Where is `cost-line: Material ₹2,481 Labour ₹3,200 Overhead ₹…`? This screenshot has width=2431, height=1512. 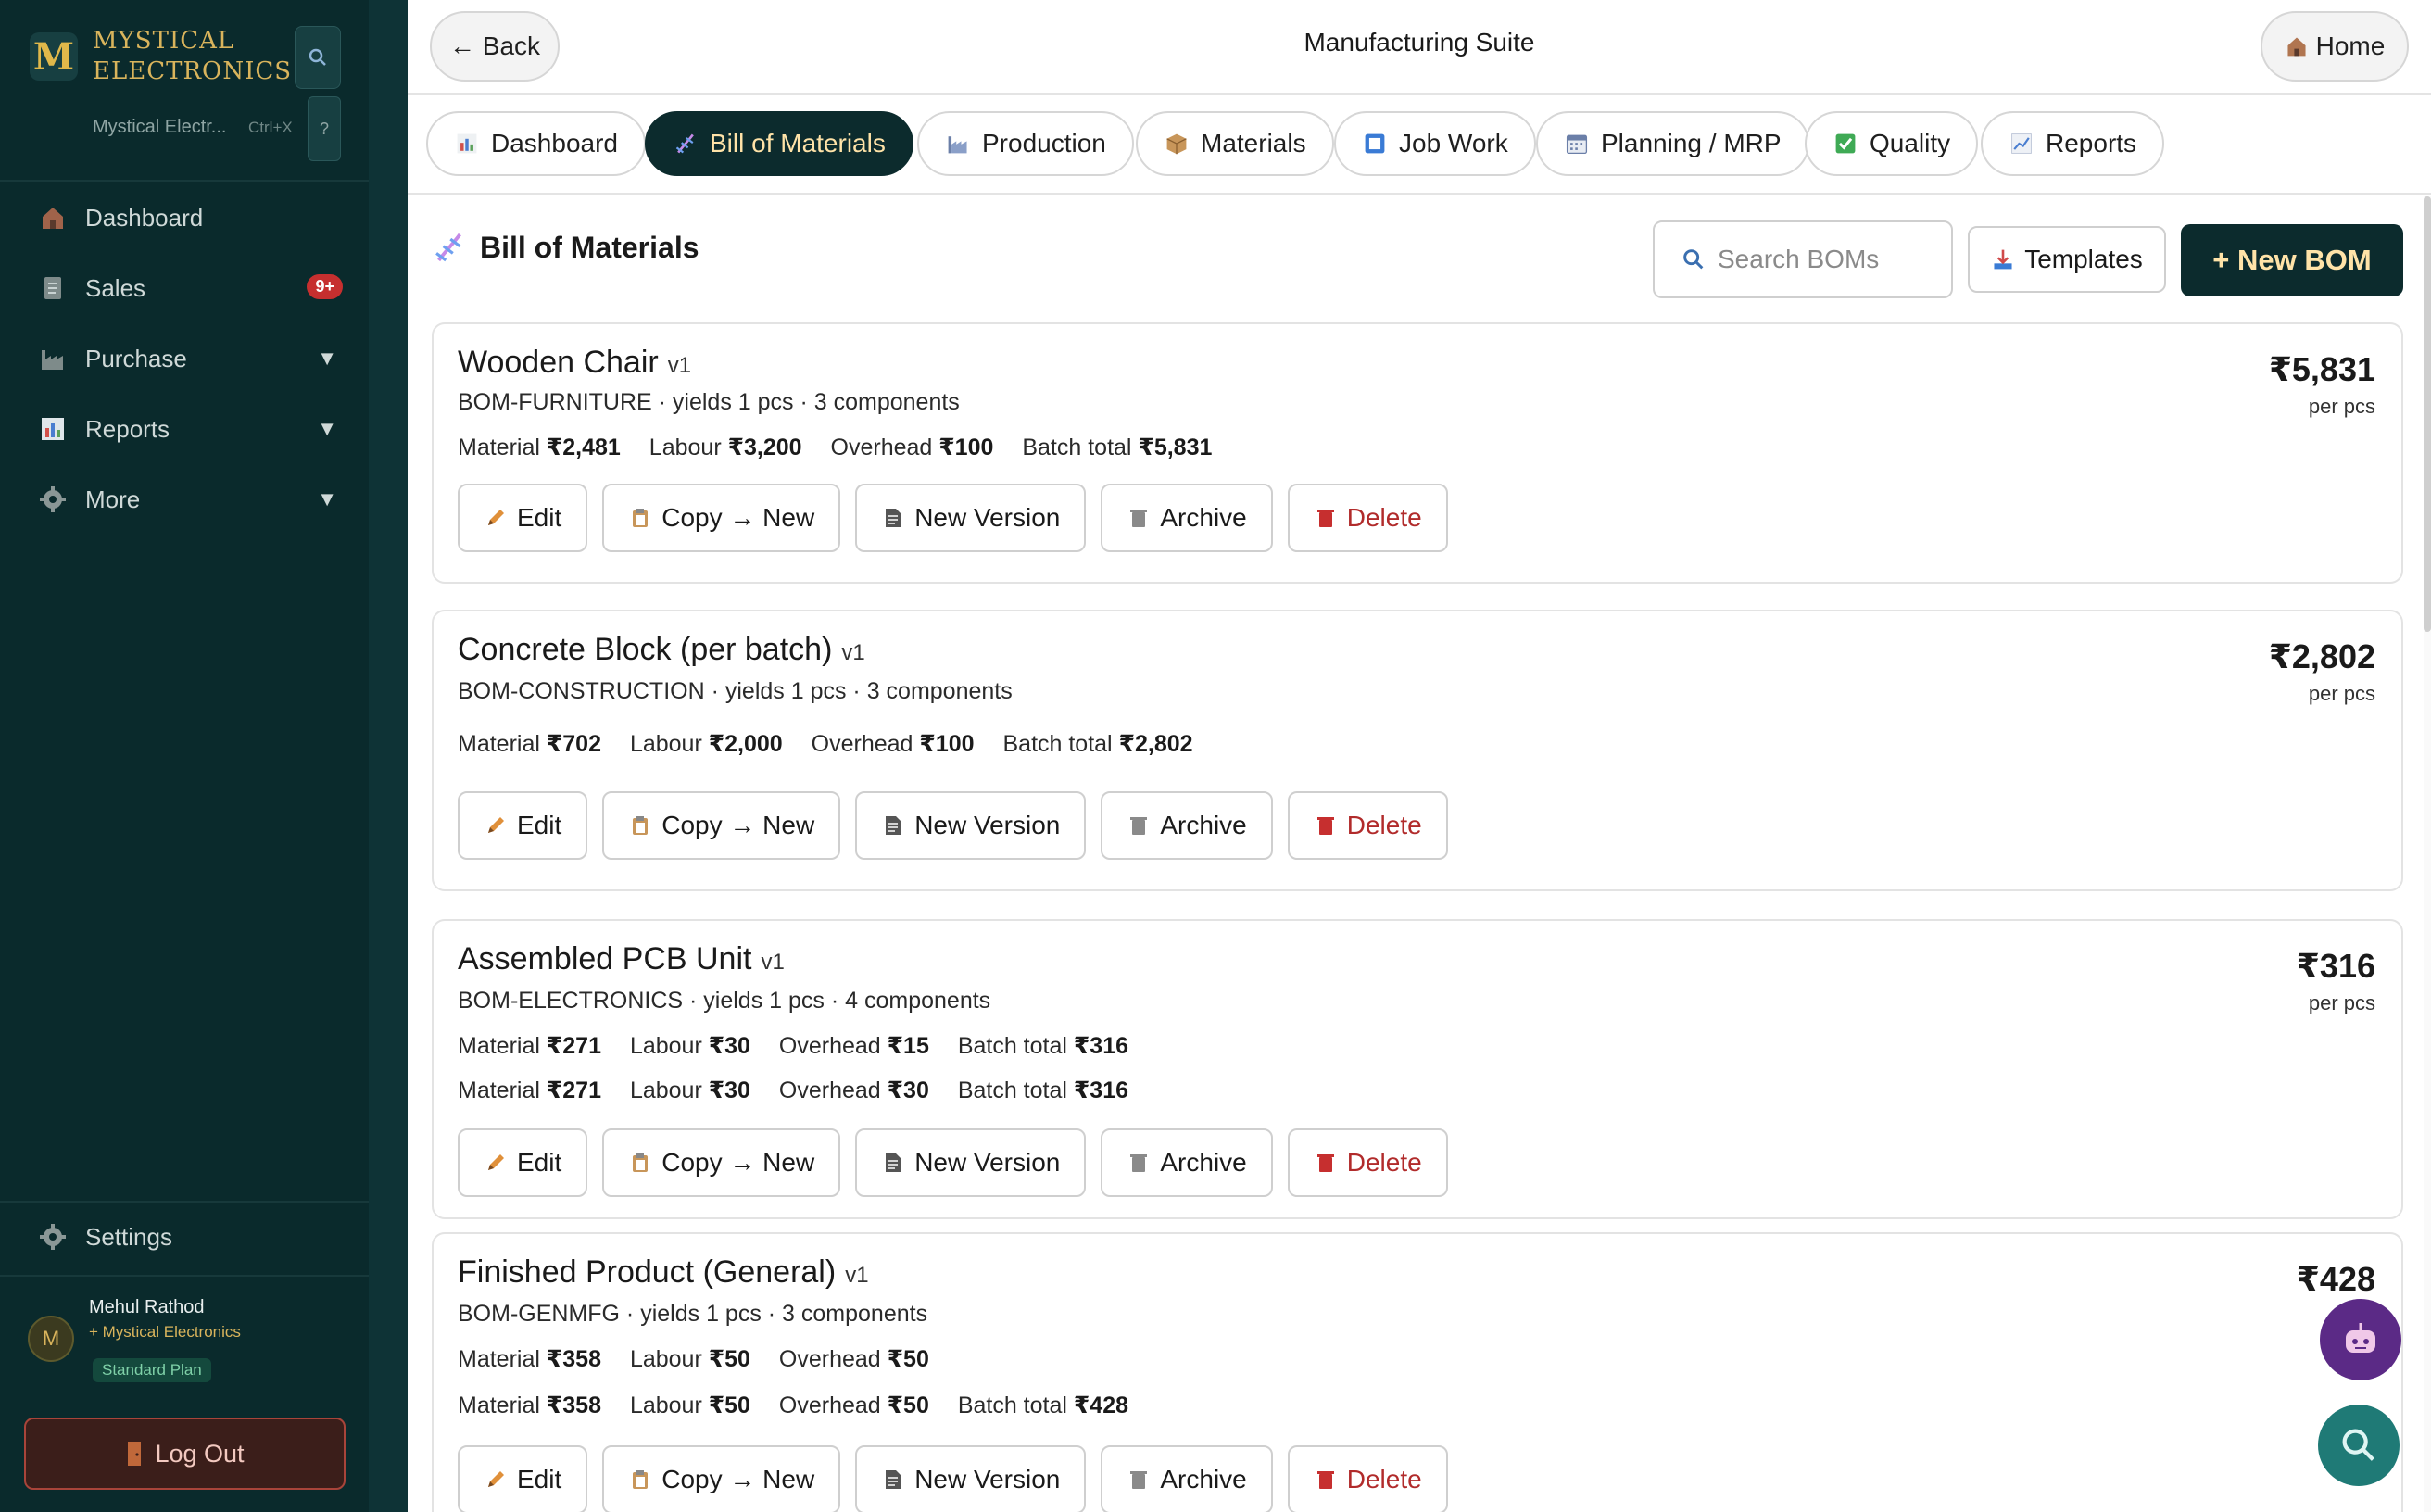 cost-line: Material ₹2,481 Labour ₹3,200 Overhead ₹… is located at coordinates (846, 447).